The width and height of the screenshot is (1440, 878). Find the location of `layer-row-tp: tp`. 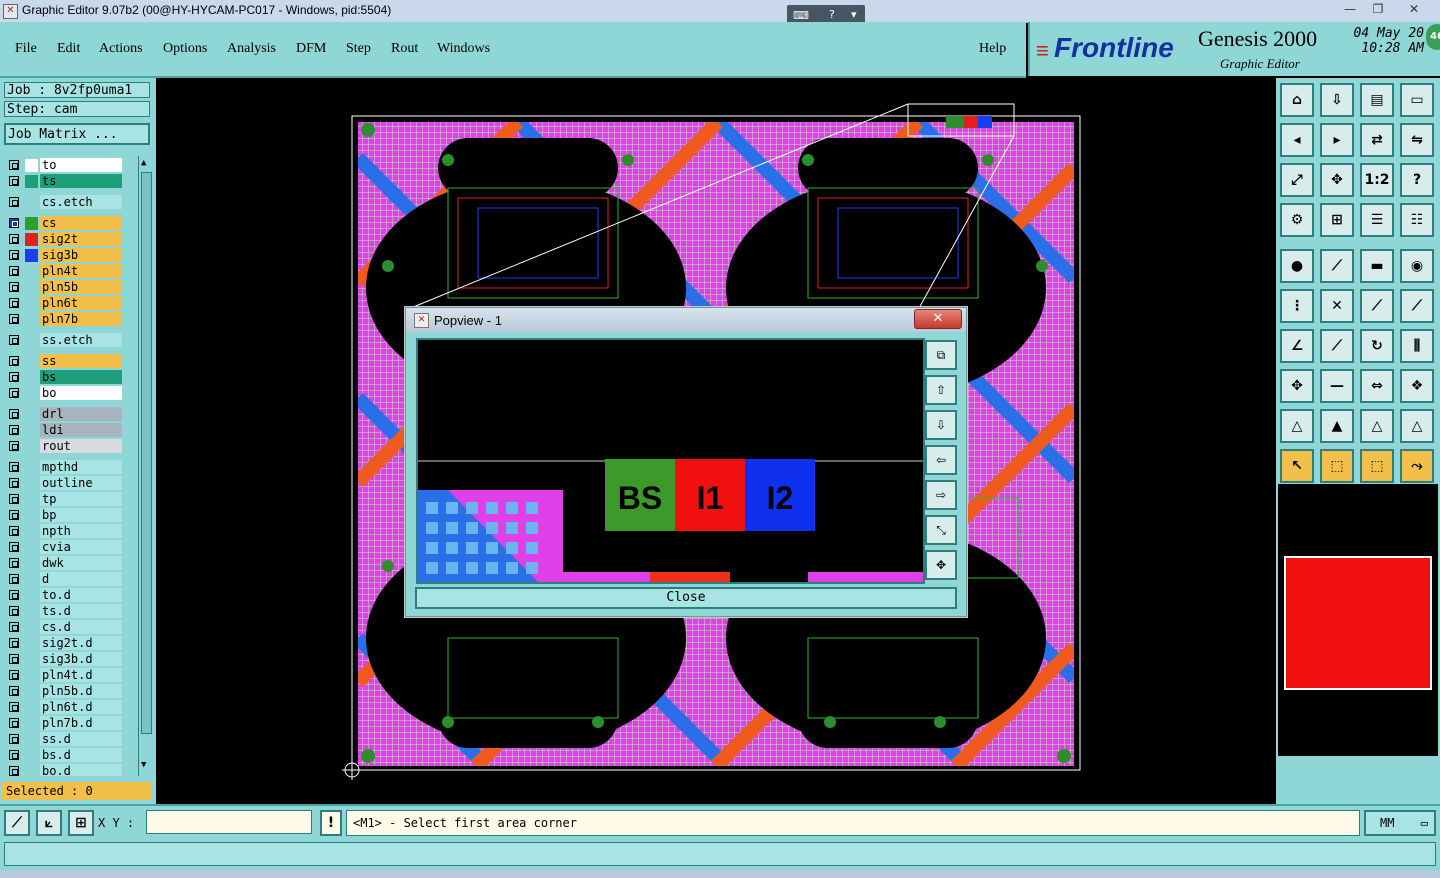

layer-row-tp: tp is located at coordinates (64, 499).